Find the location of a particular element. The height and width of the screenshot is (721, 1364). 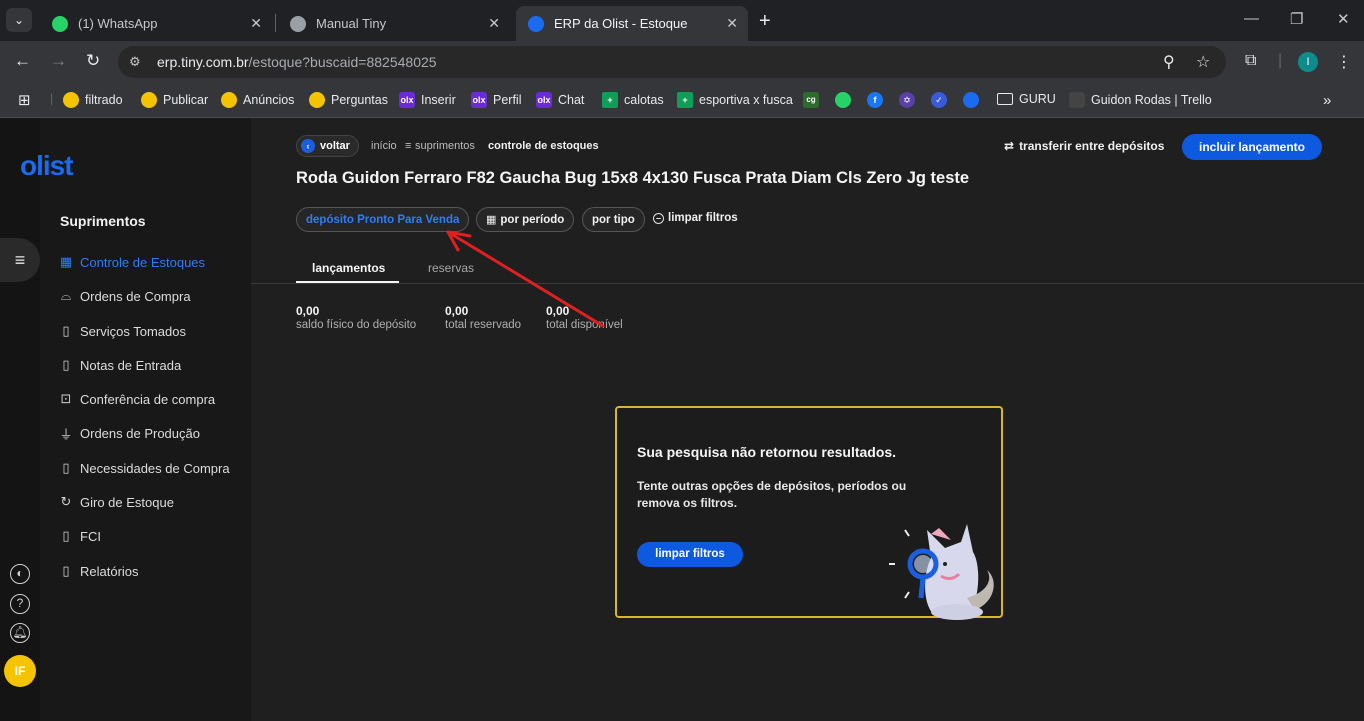

bookmark-inserir: olx Inserir is located at coordinates (427, 100).